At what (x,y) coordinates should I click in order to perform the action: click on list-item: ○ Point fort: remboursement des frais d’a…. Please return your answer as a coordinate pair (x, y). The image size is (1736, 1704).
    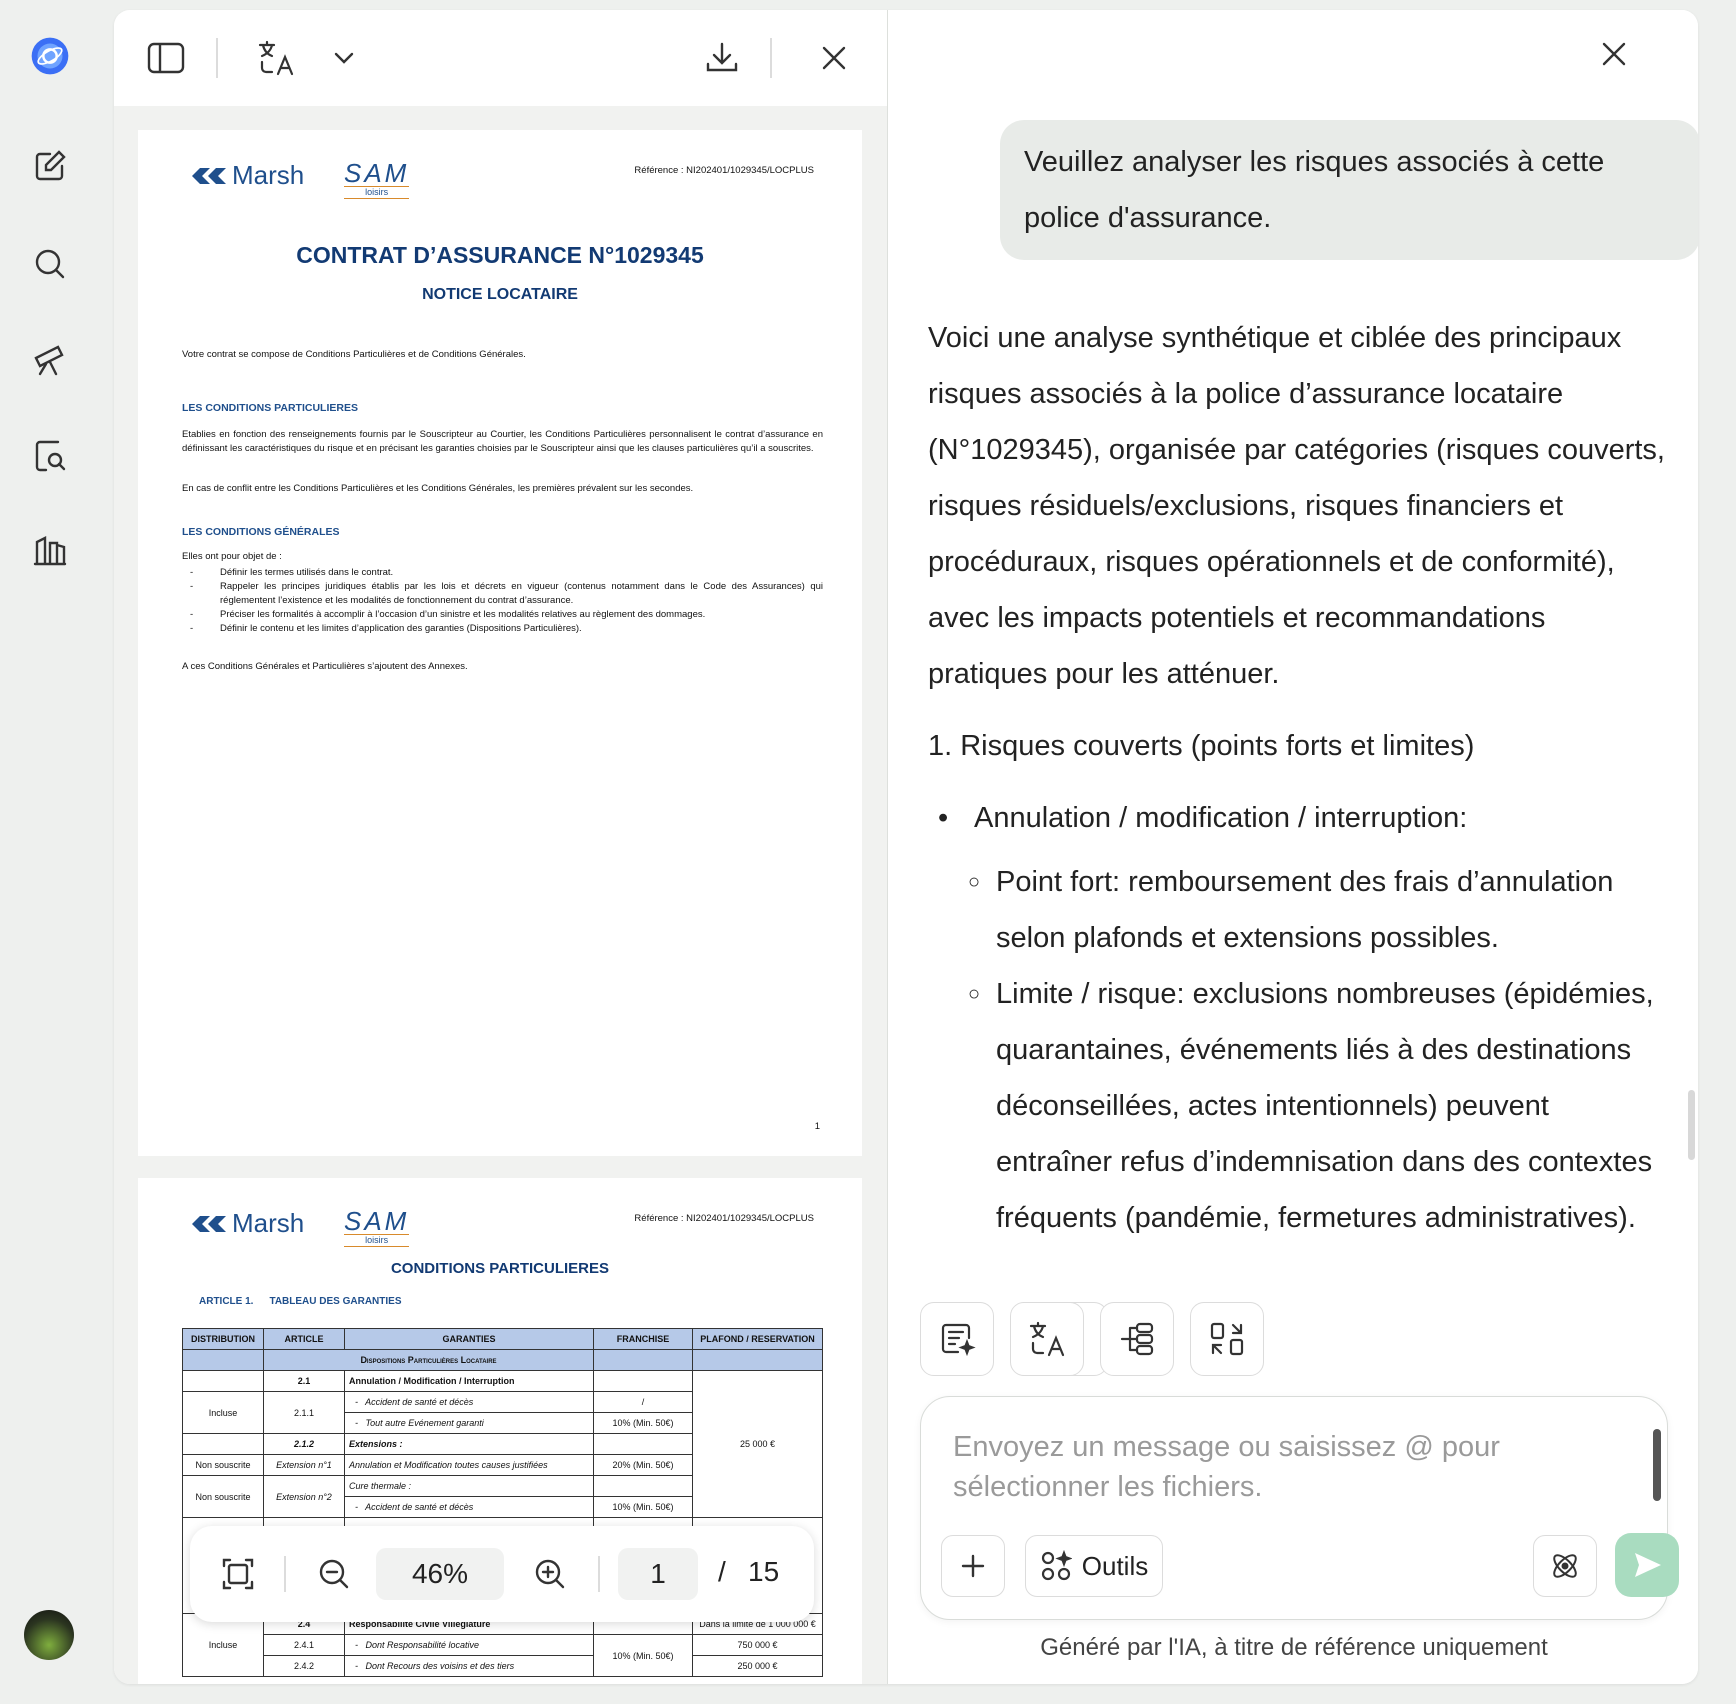
    Looking at the image, I should click on (1291, 910).